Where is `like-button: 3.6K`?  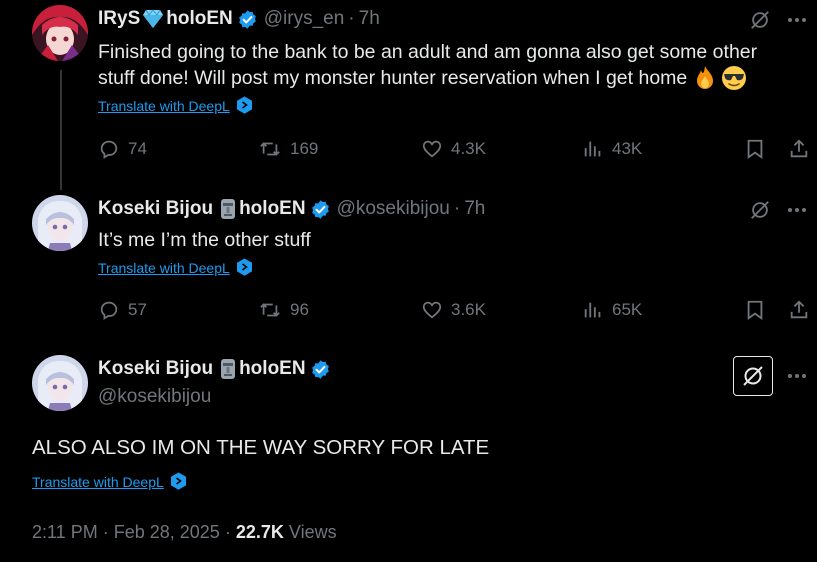
like-button: 3.6K is located at coordinates (453, 310).